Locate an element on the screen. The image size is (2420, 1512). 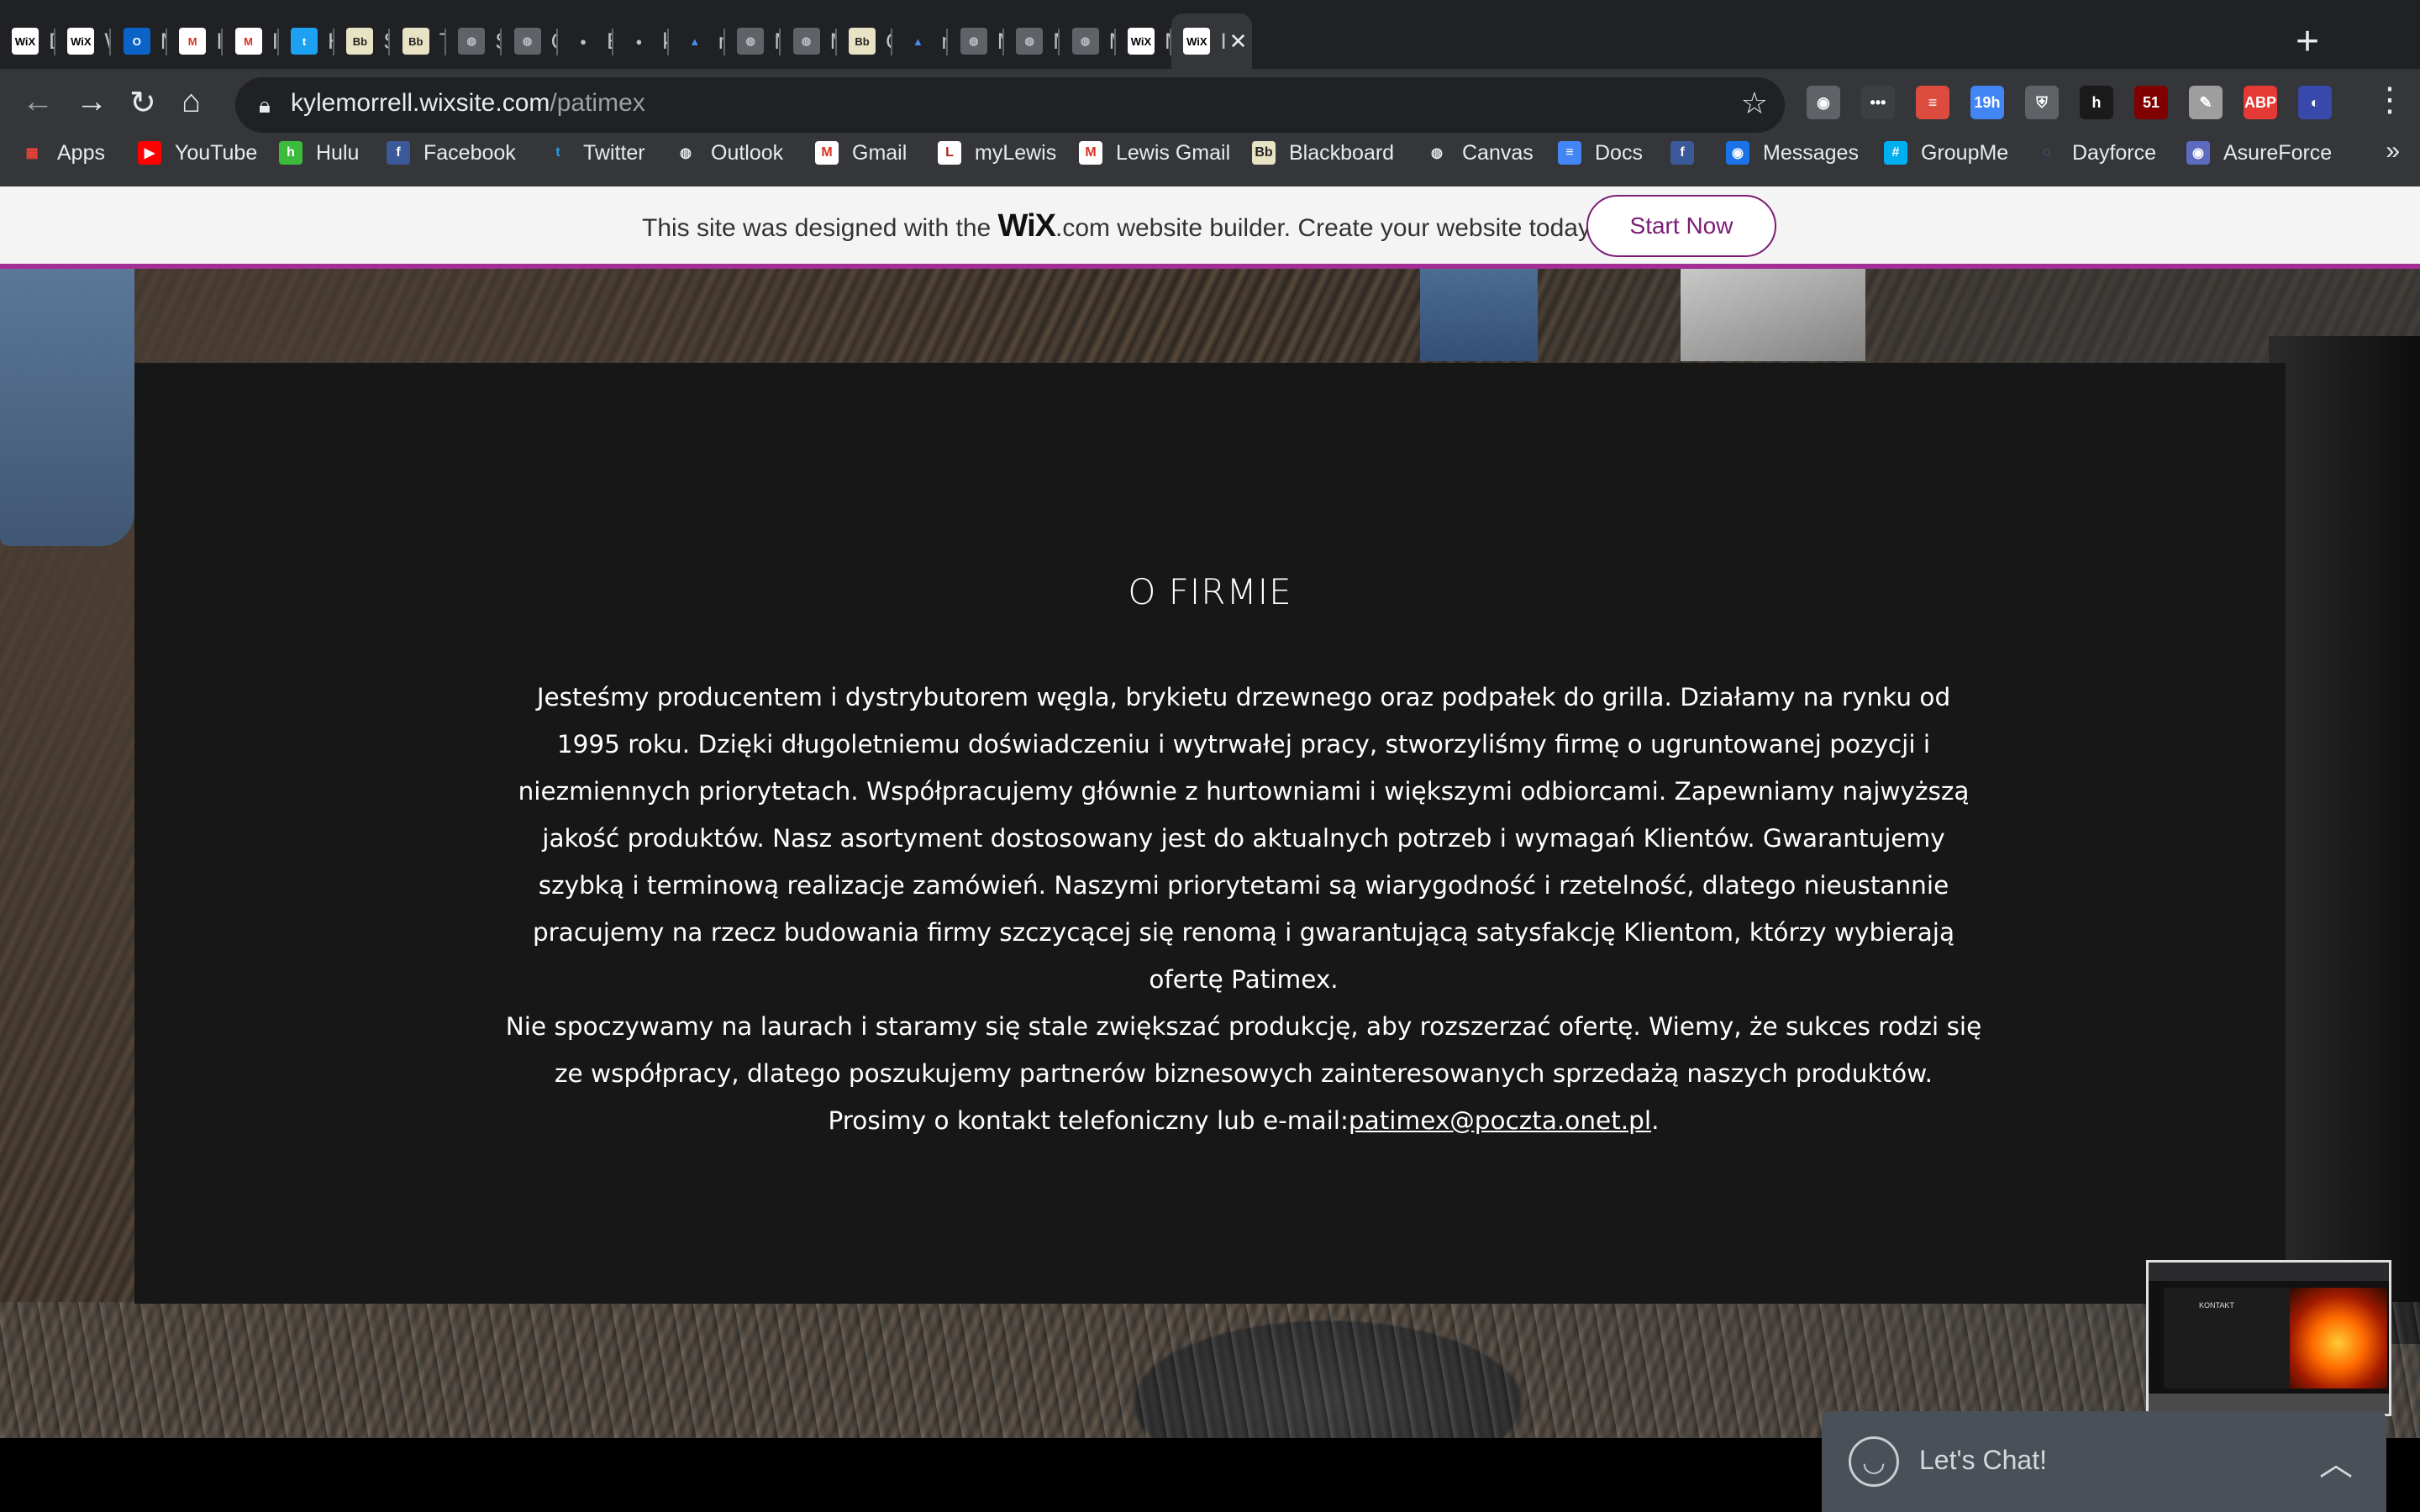
bookmark-icon: # is located at coordinates (1895, 153).